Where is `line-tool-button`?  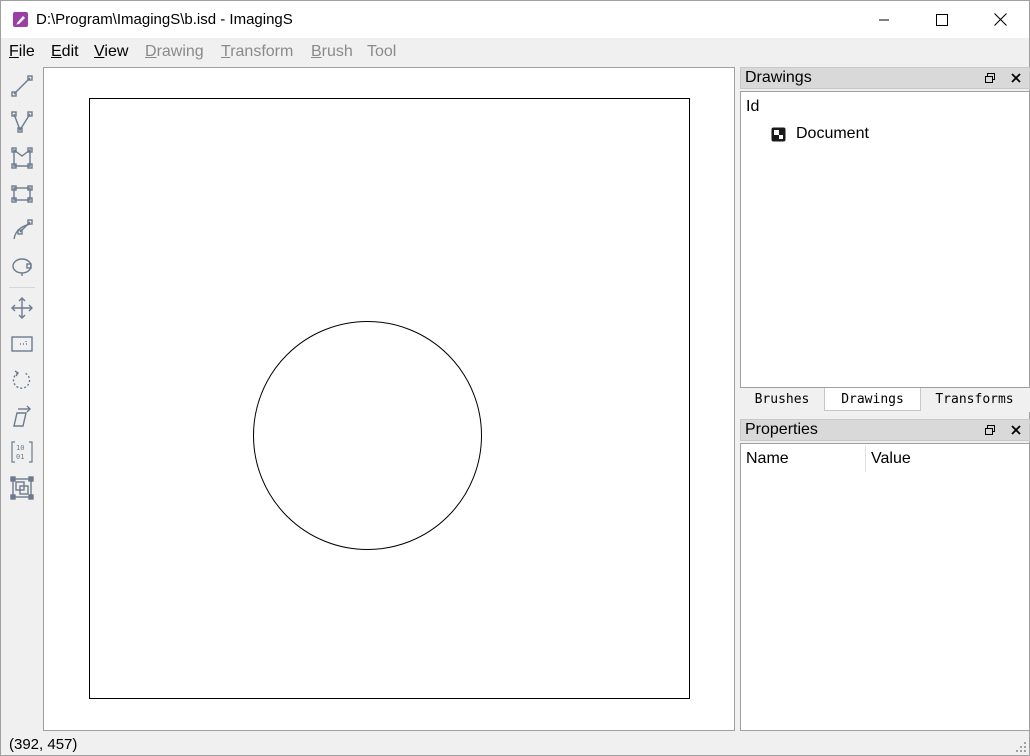 line-tool-button is located at coordinates (22, 86).